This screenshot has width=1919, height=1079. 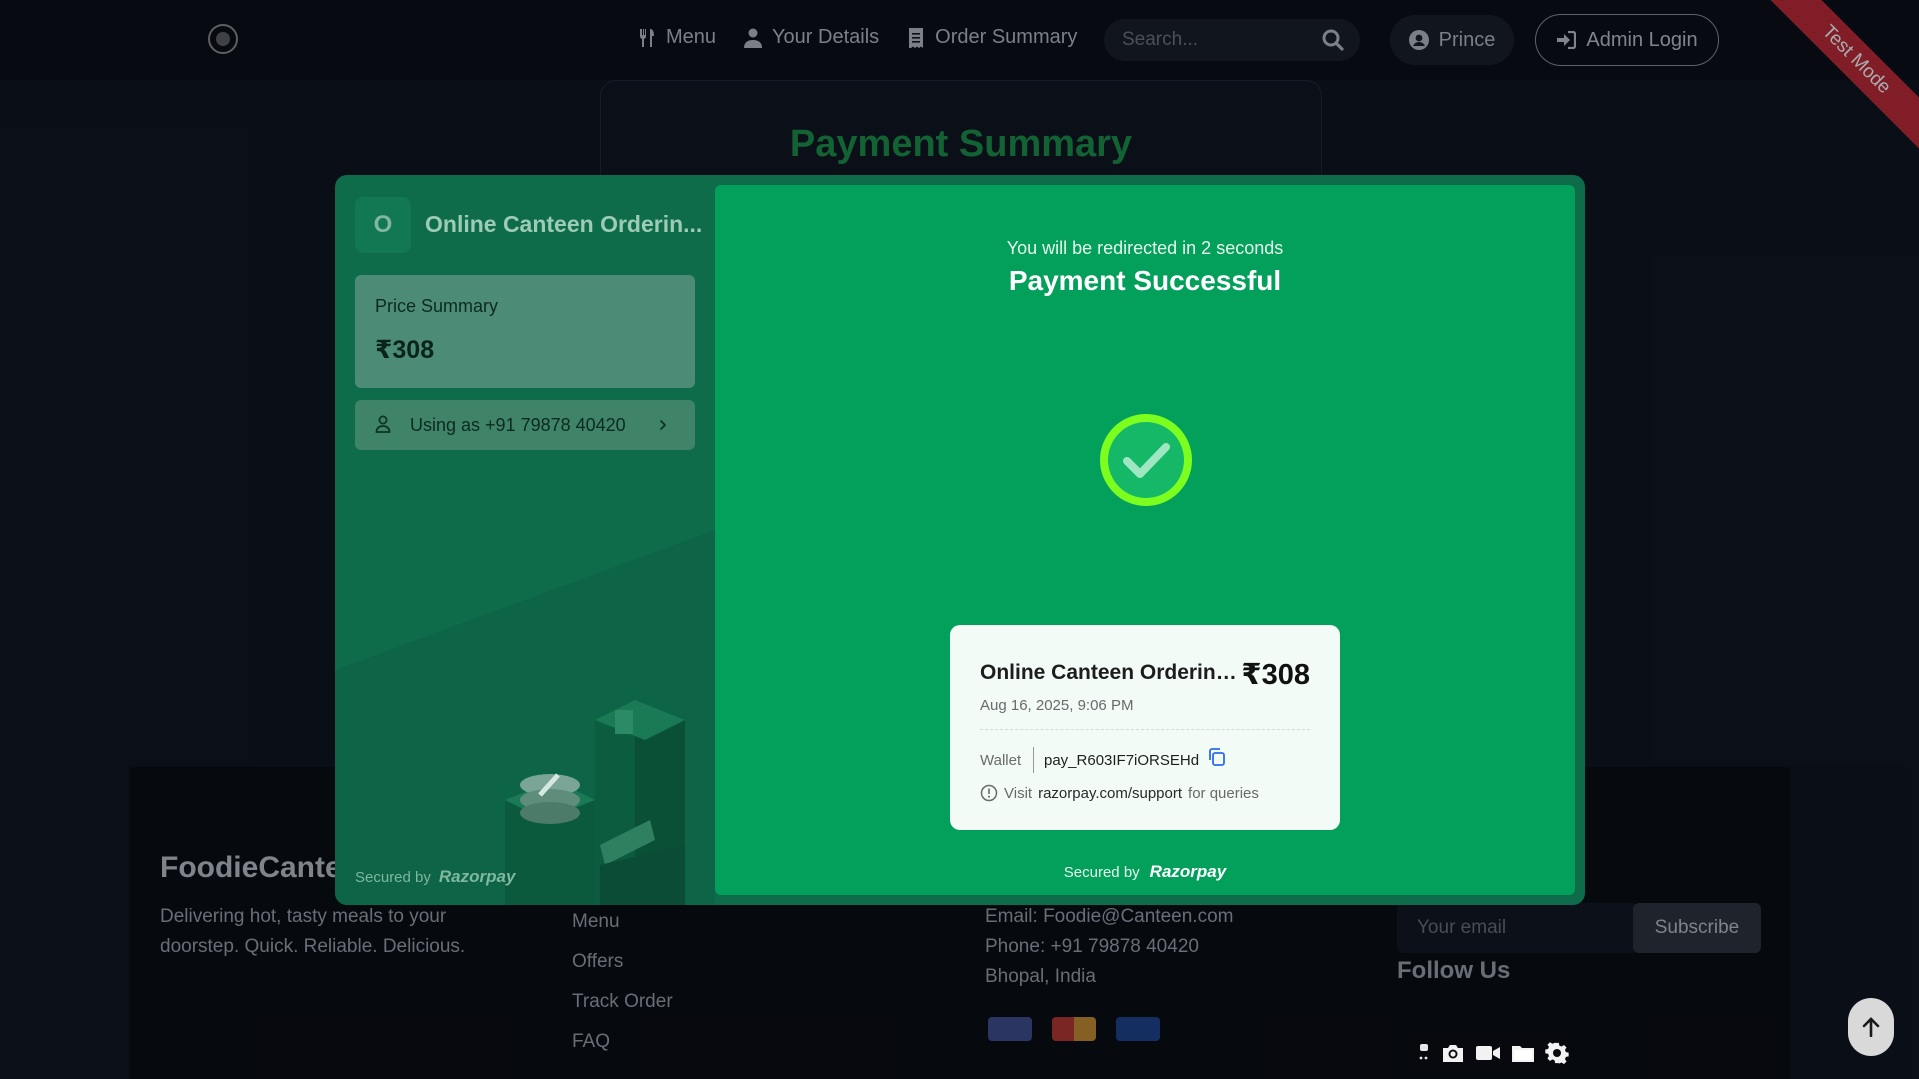 What do you see at coordinates (1557, 1053) in the screenshot?
I see `gear-icon` at bounding box center [1557, 1053].